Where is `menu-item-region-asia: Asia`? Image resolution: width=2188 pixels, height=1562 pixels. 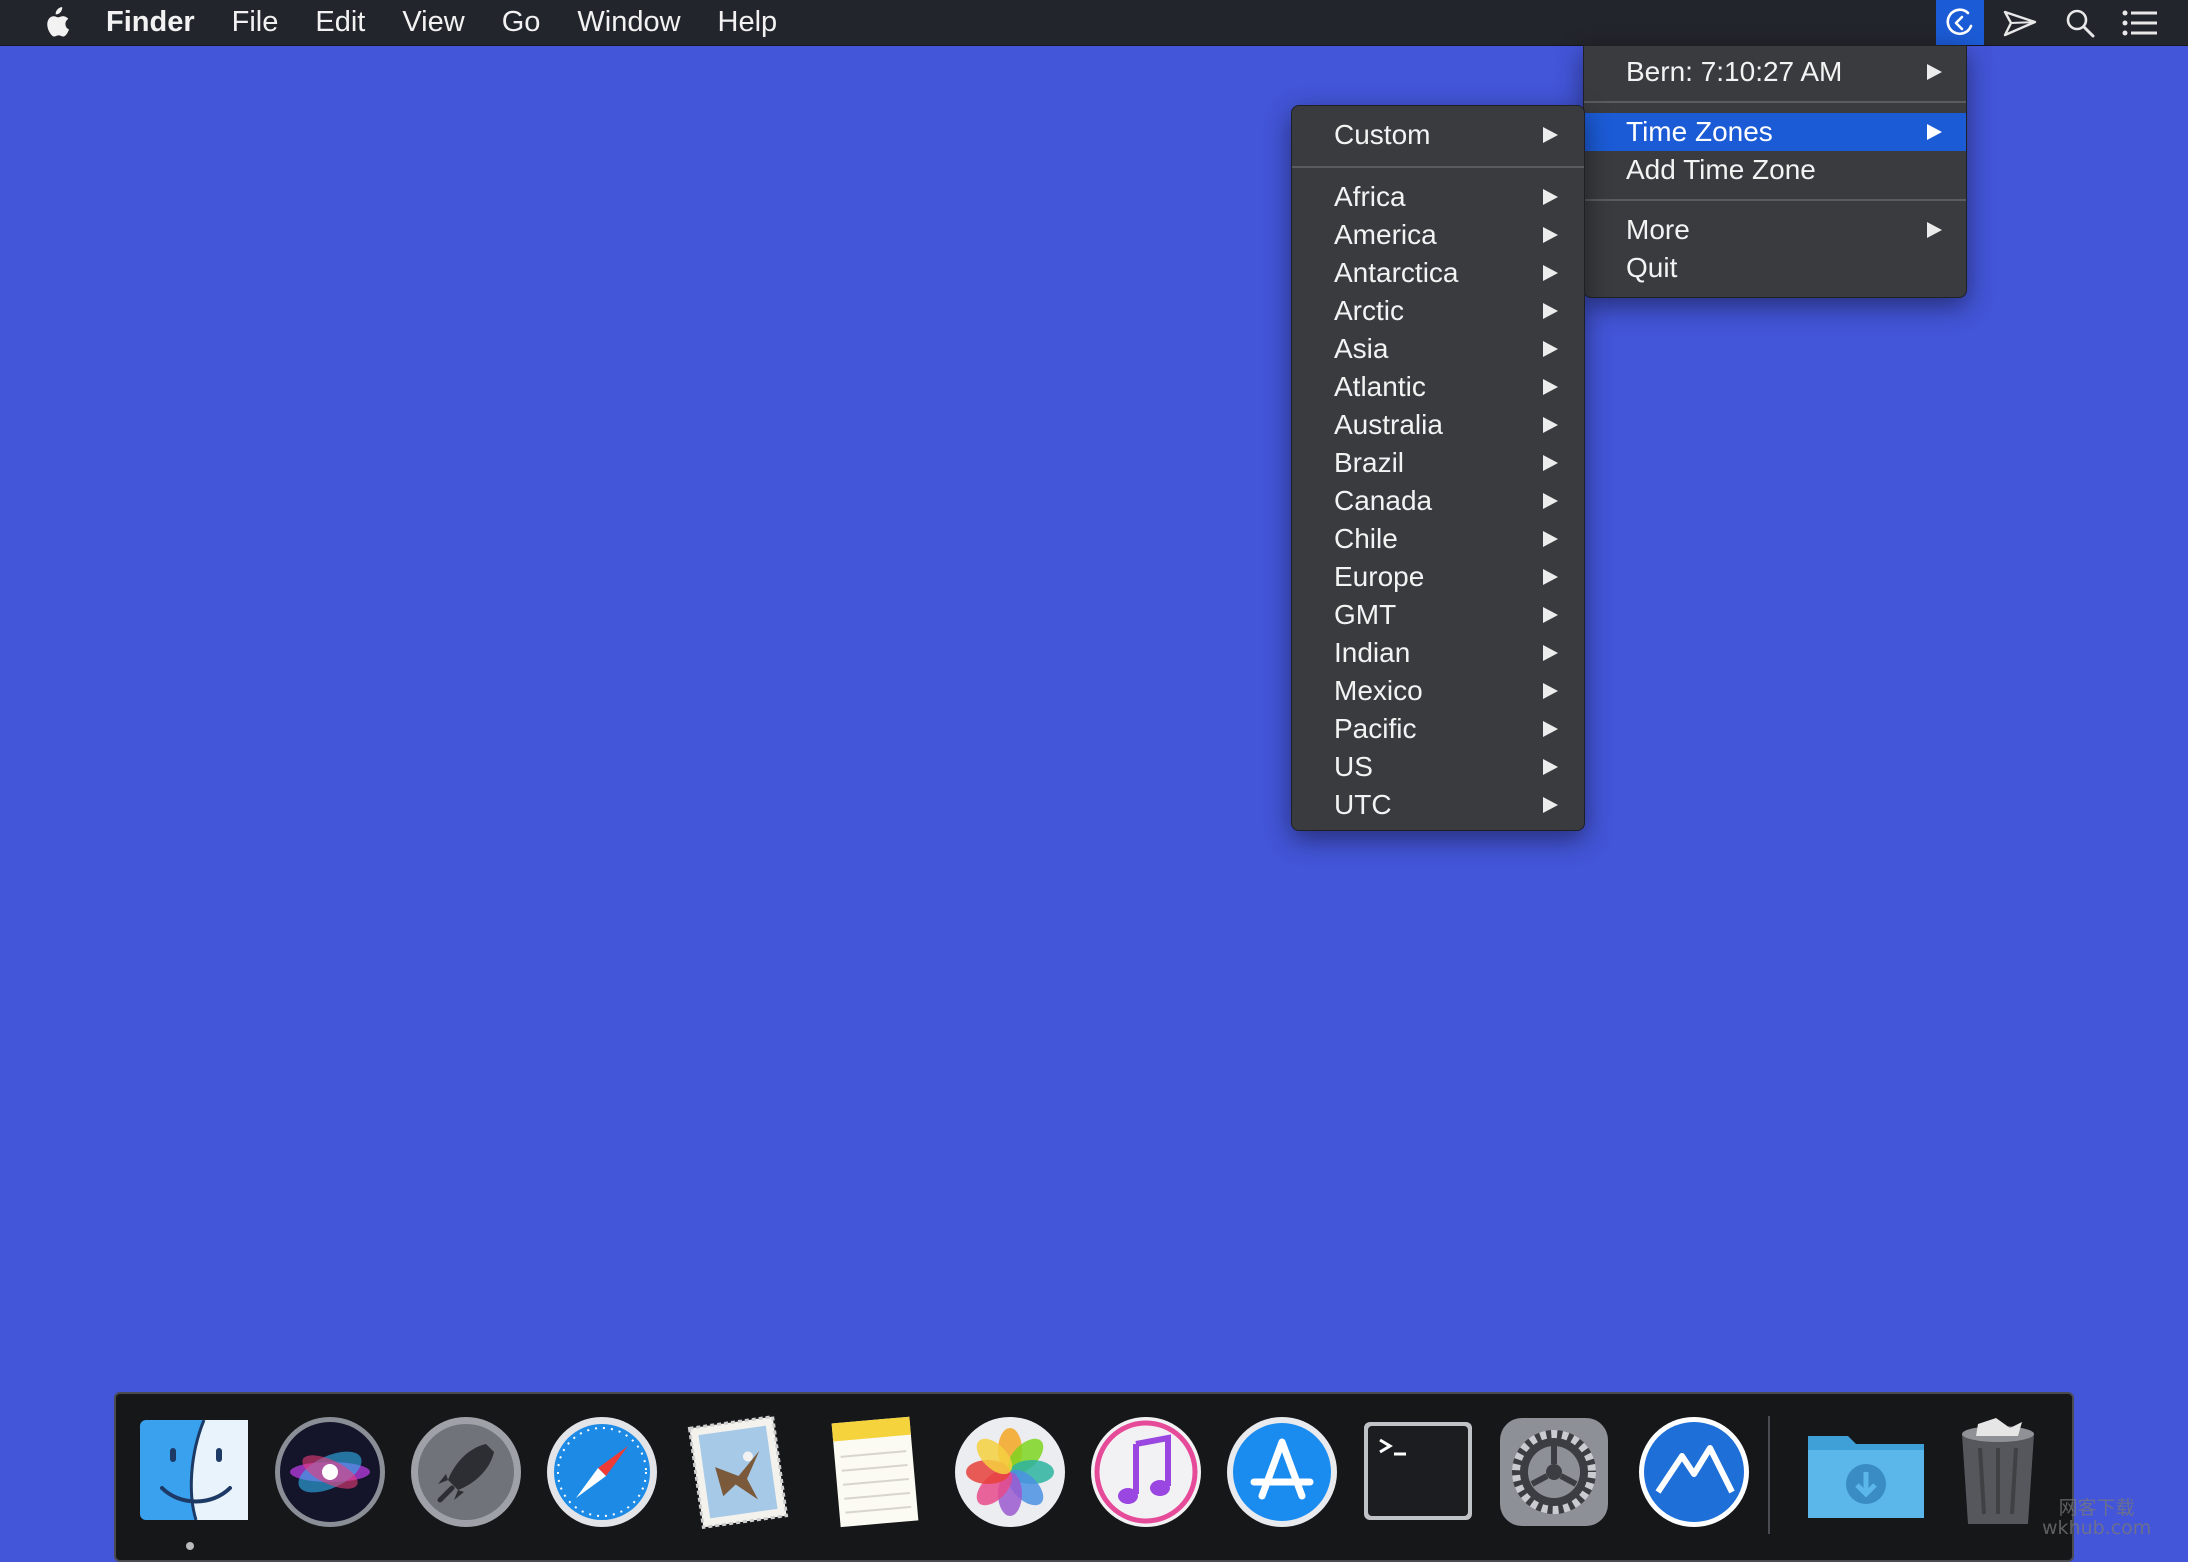
menu-item-region-asia: Asia is located at coordinates (1438, 349).